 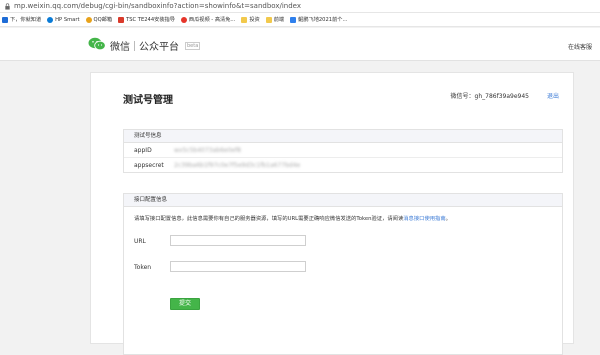 I want to click on wechat-id-value: gh_786f39a9e945, so click(x=501, y=96).